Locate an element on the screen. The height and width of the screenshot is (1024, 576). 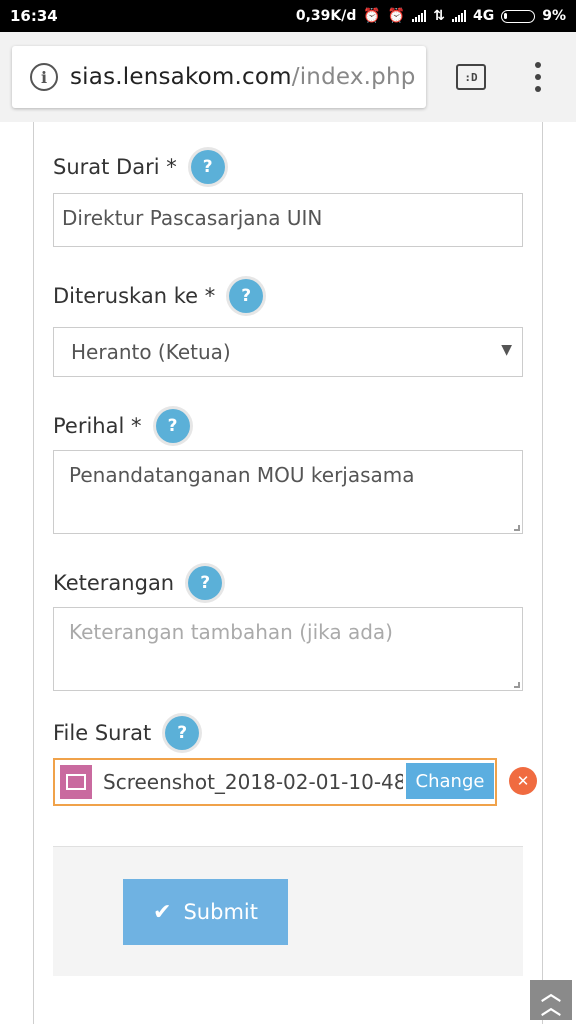
submit-button: ✔ Submit is located at coordinates (205, 912).